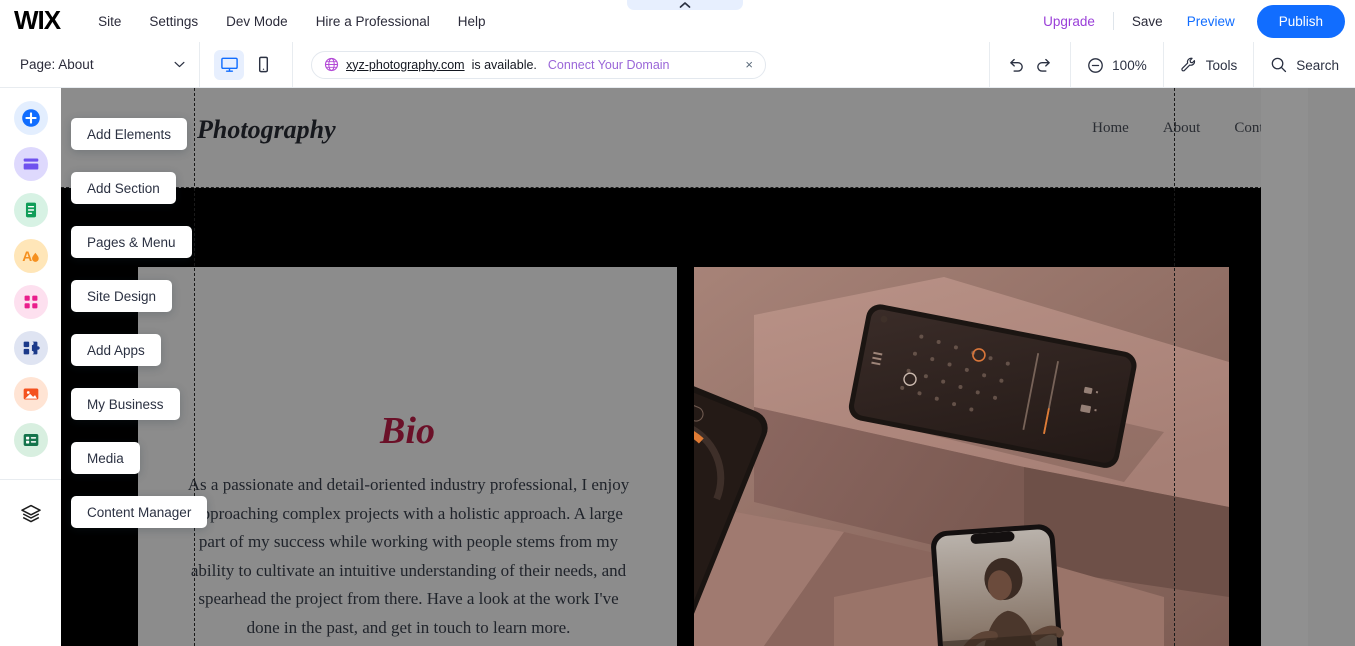 This screenshot has width=1355, height=646. I want to click on tooltip-add-apps: Add Apps, so click(116, 350).